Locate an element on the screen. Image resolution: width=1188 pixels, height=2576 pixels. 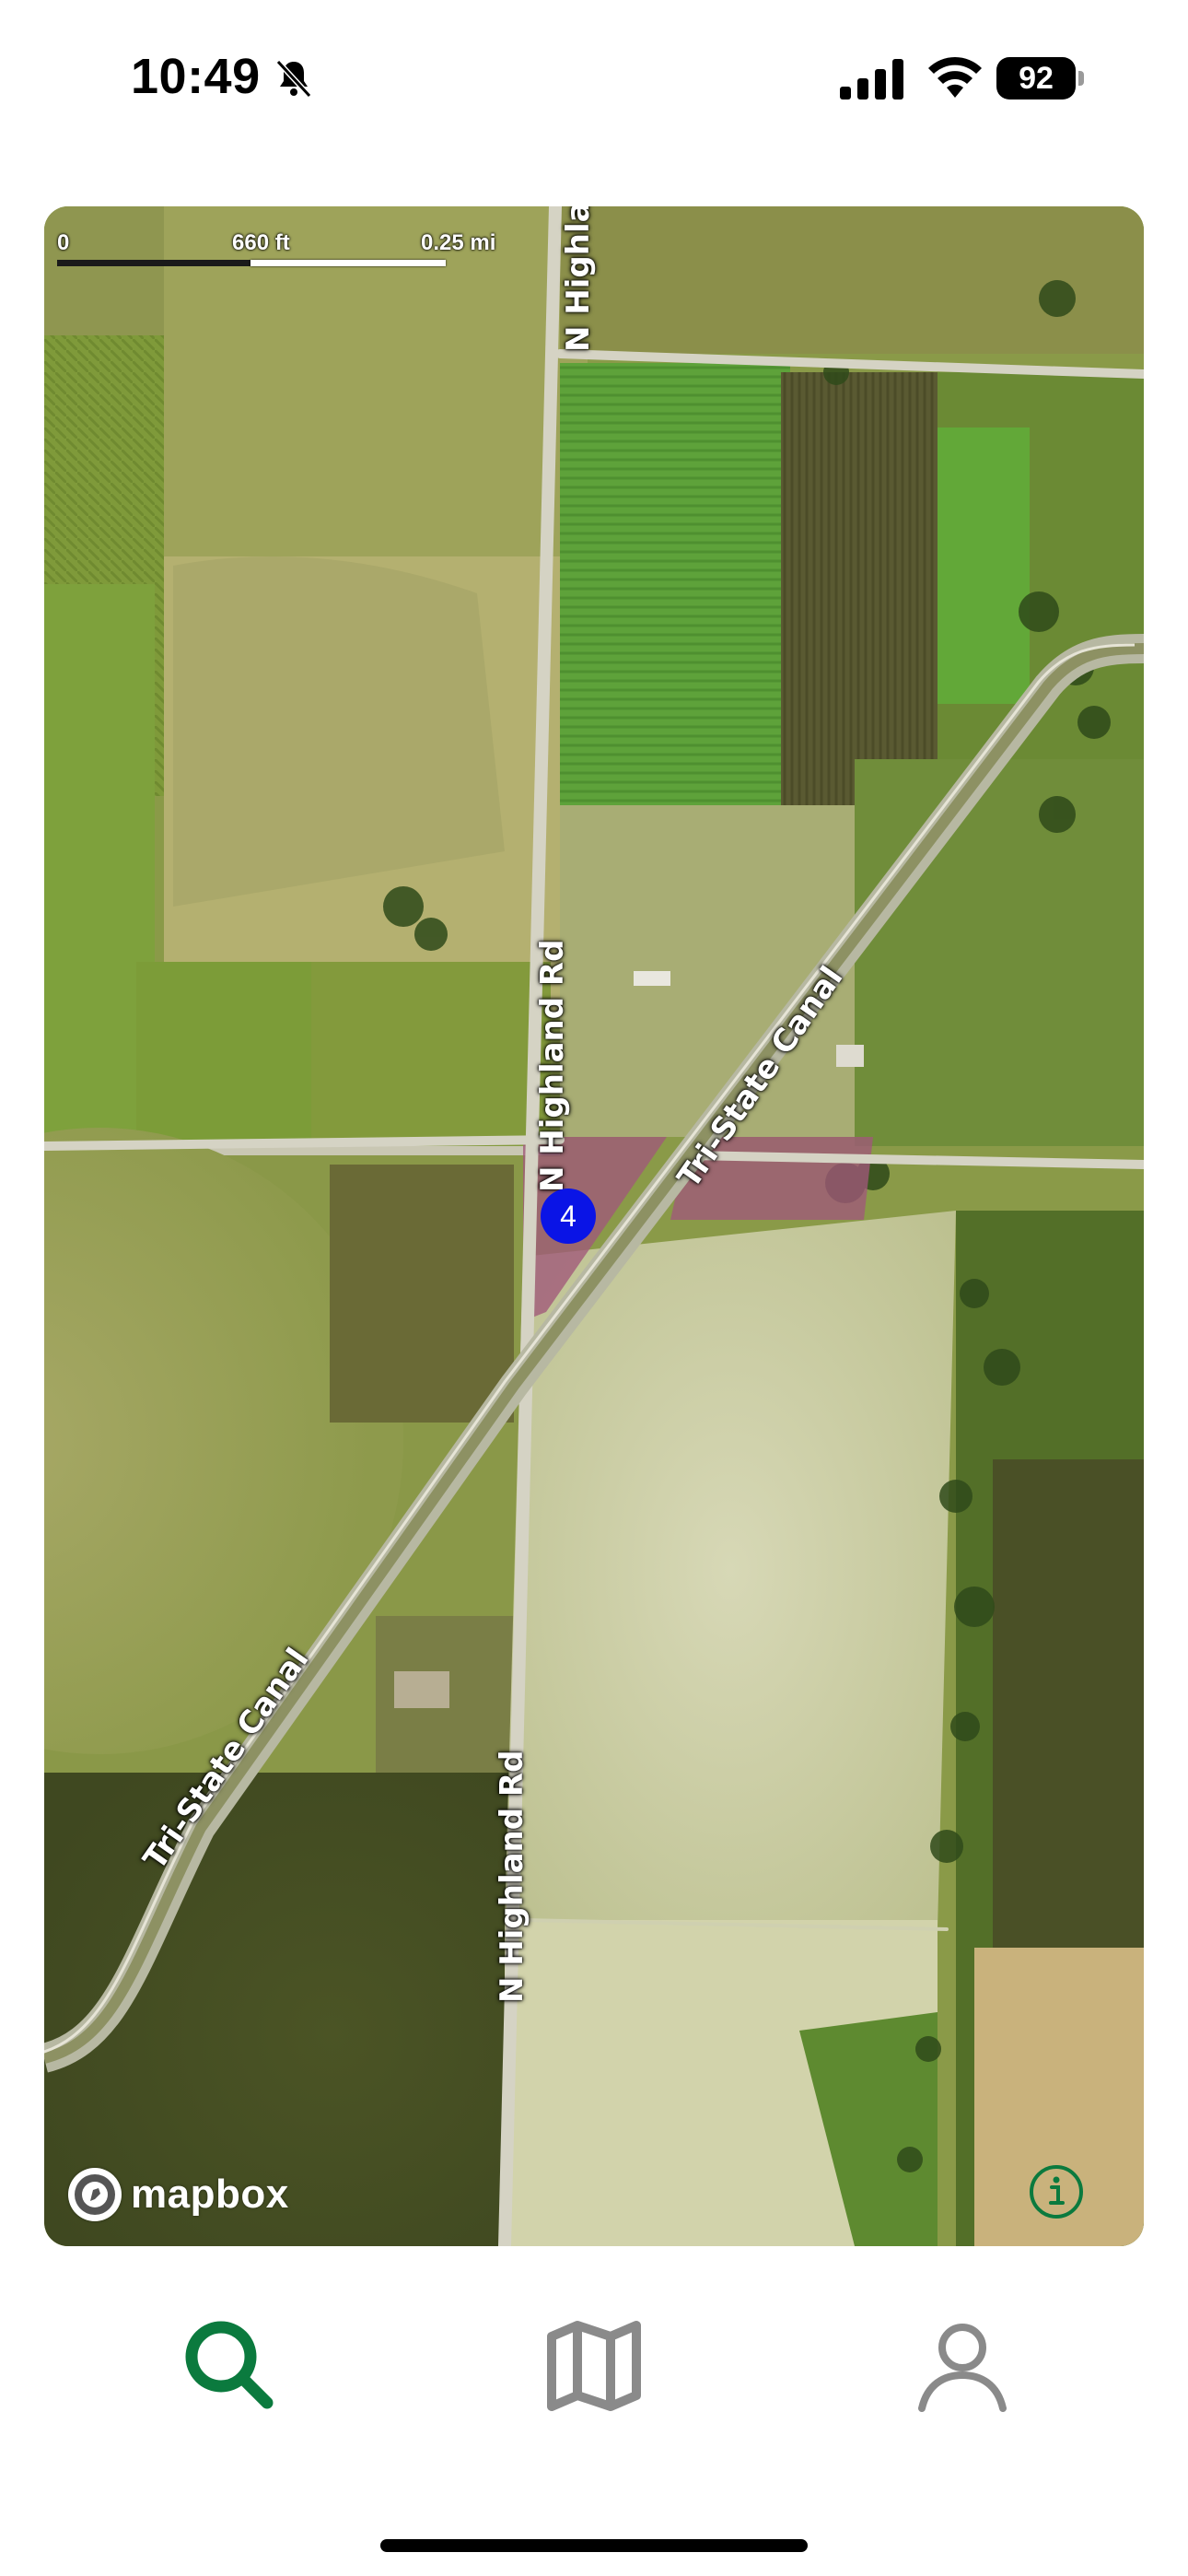
bell-slash-icon is located at coordinates (294, 79).